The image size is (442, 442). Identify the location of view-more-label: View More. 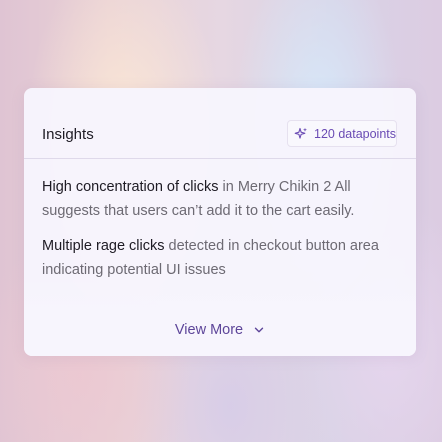
(209, 330).